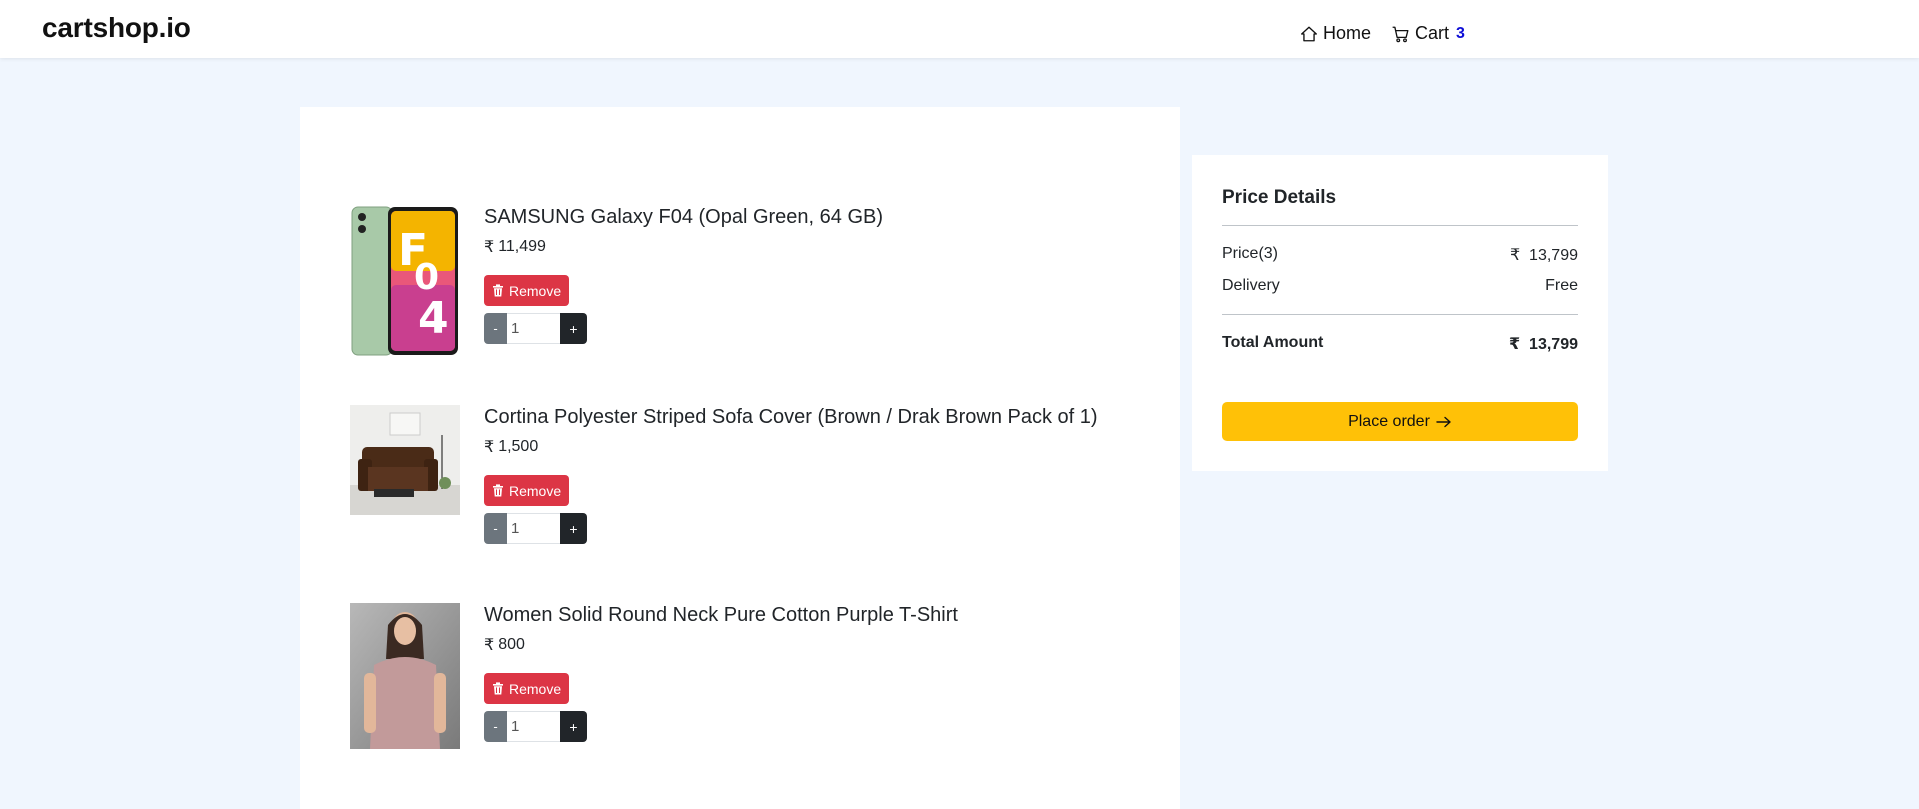 Image resolution: width=1919 pixels, height=809 pixels. Describe the element at coordinates (824, 645) in the screenshot. I see `item-price: ₹ 800` at that location.